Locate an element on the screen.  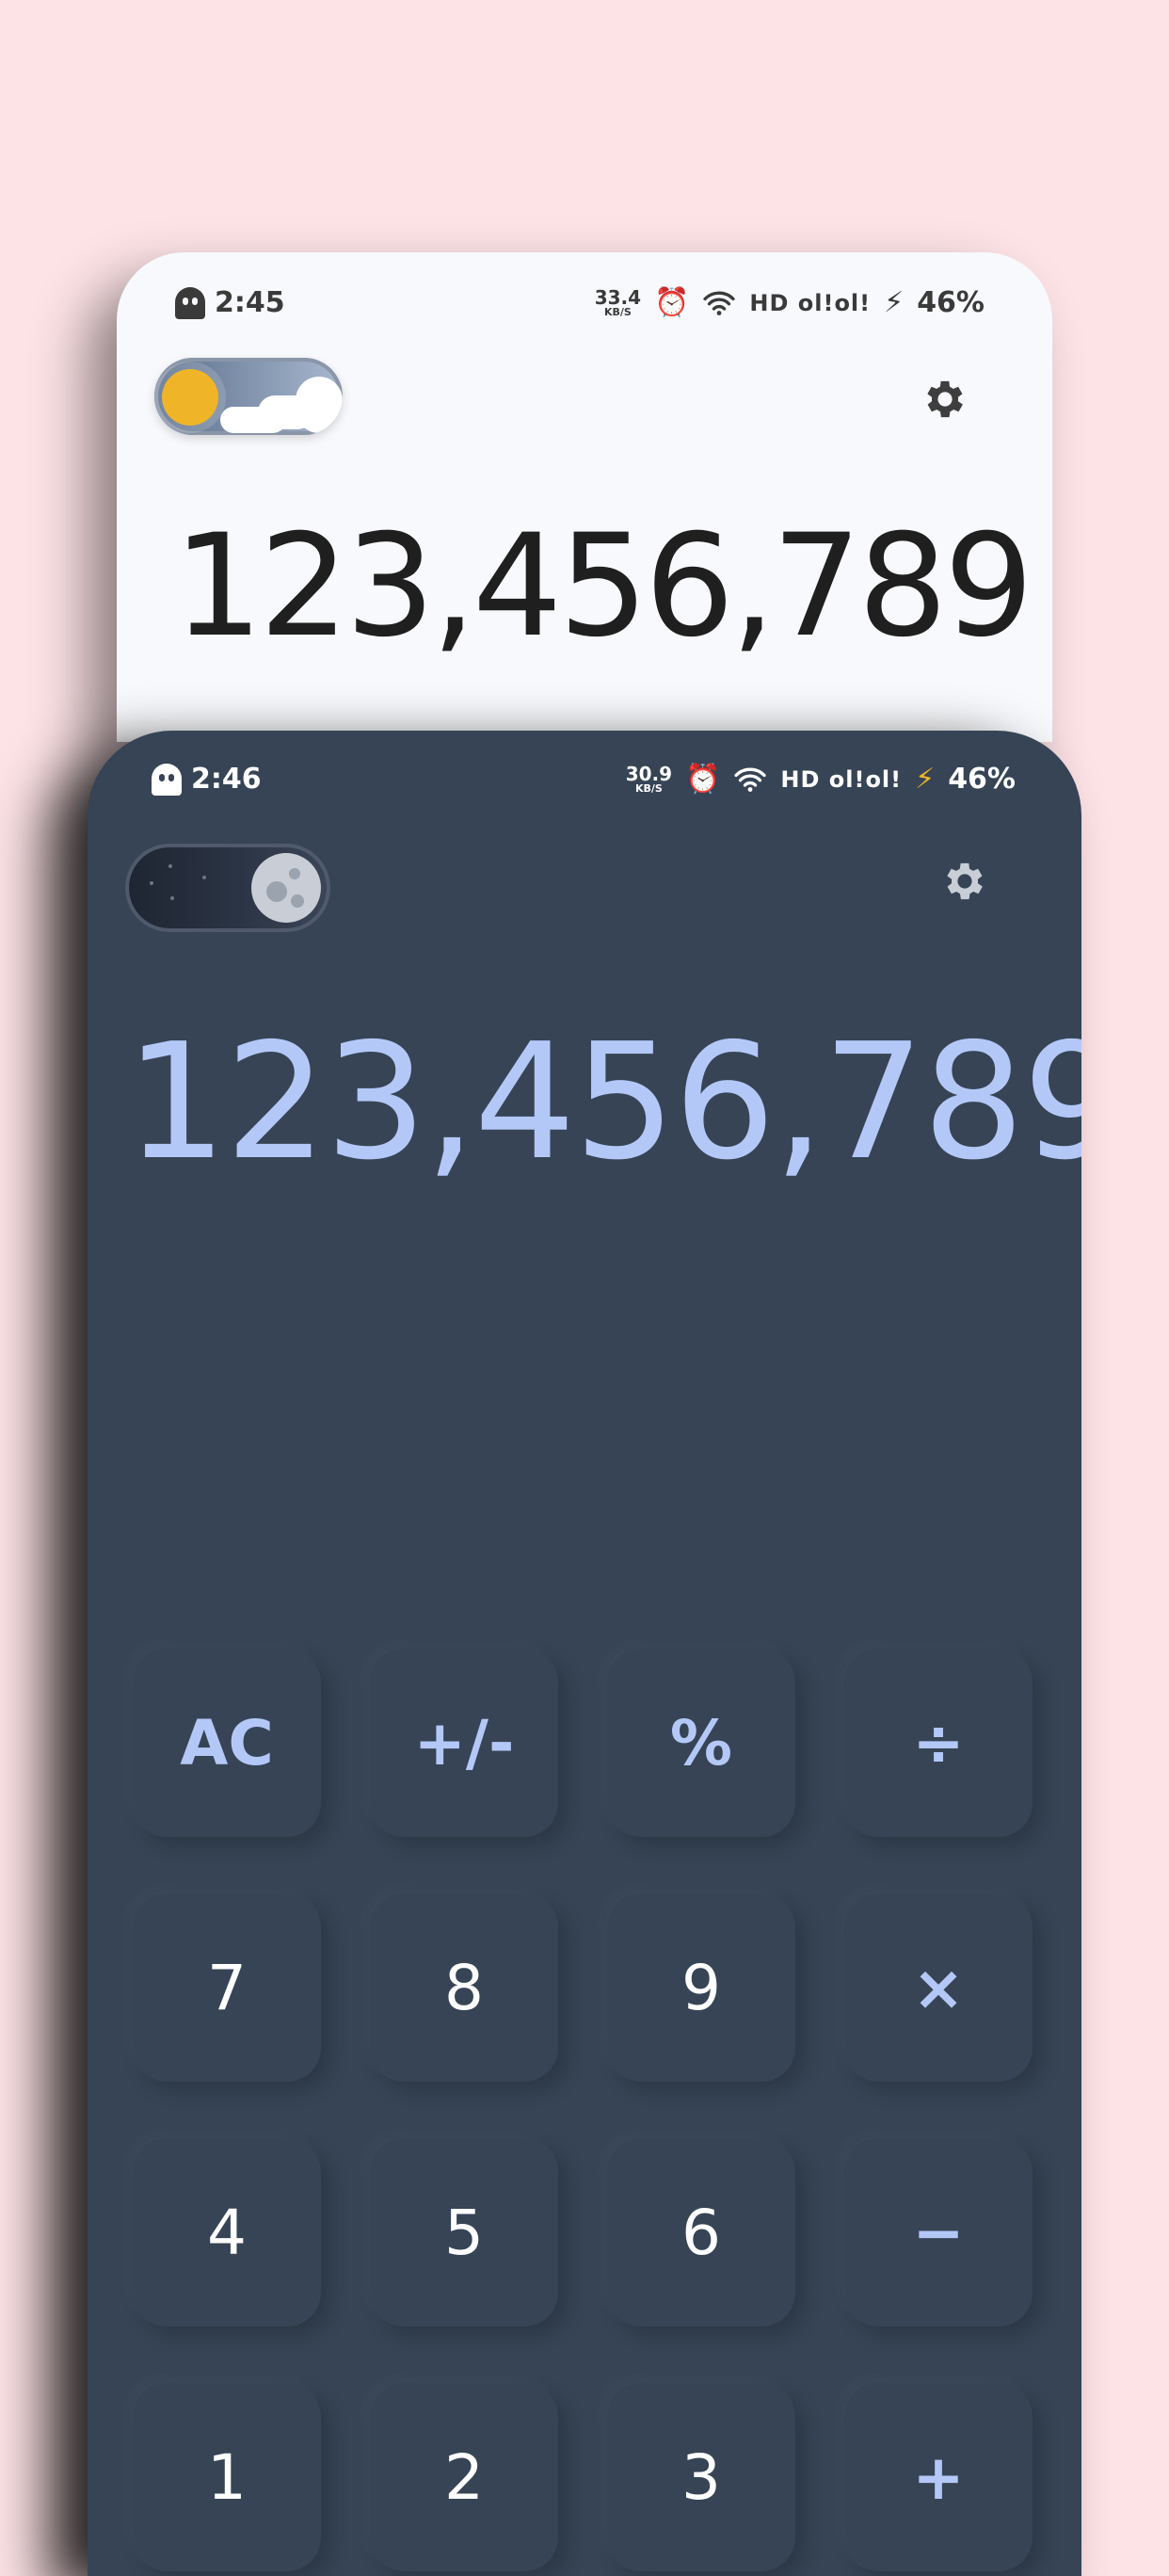
key-multiply: × is located at coordinates (938, 1987).